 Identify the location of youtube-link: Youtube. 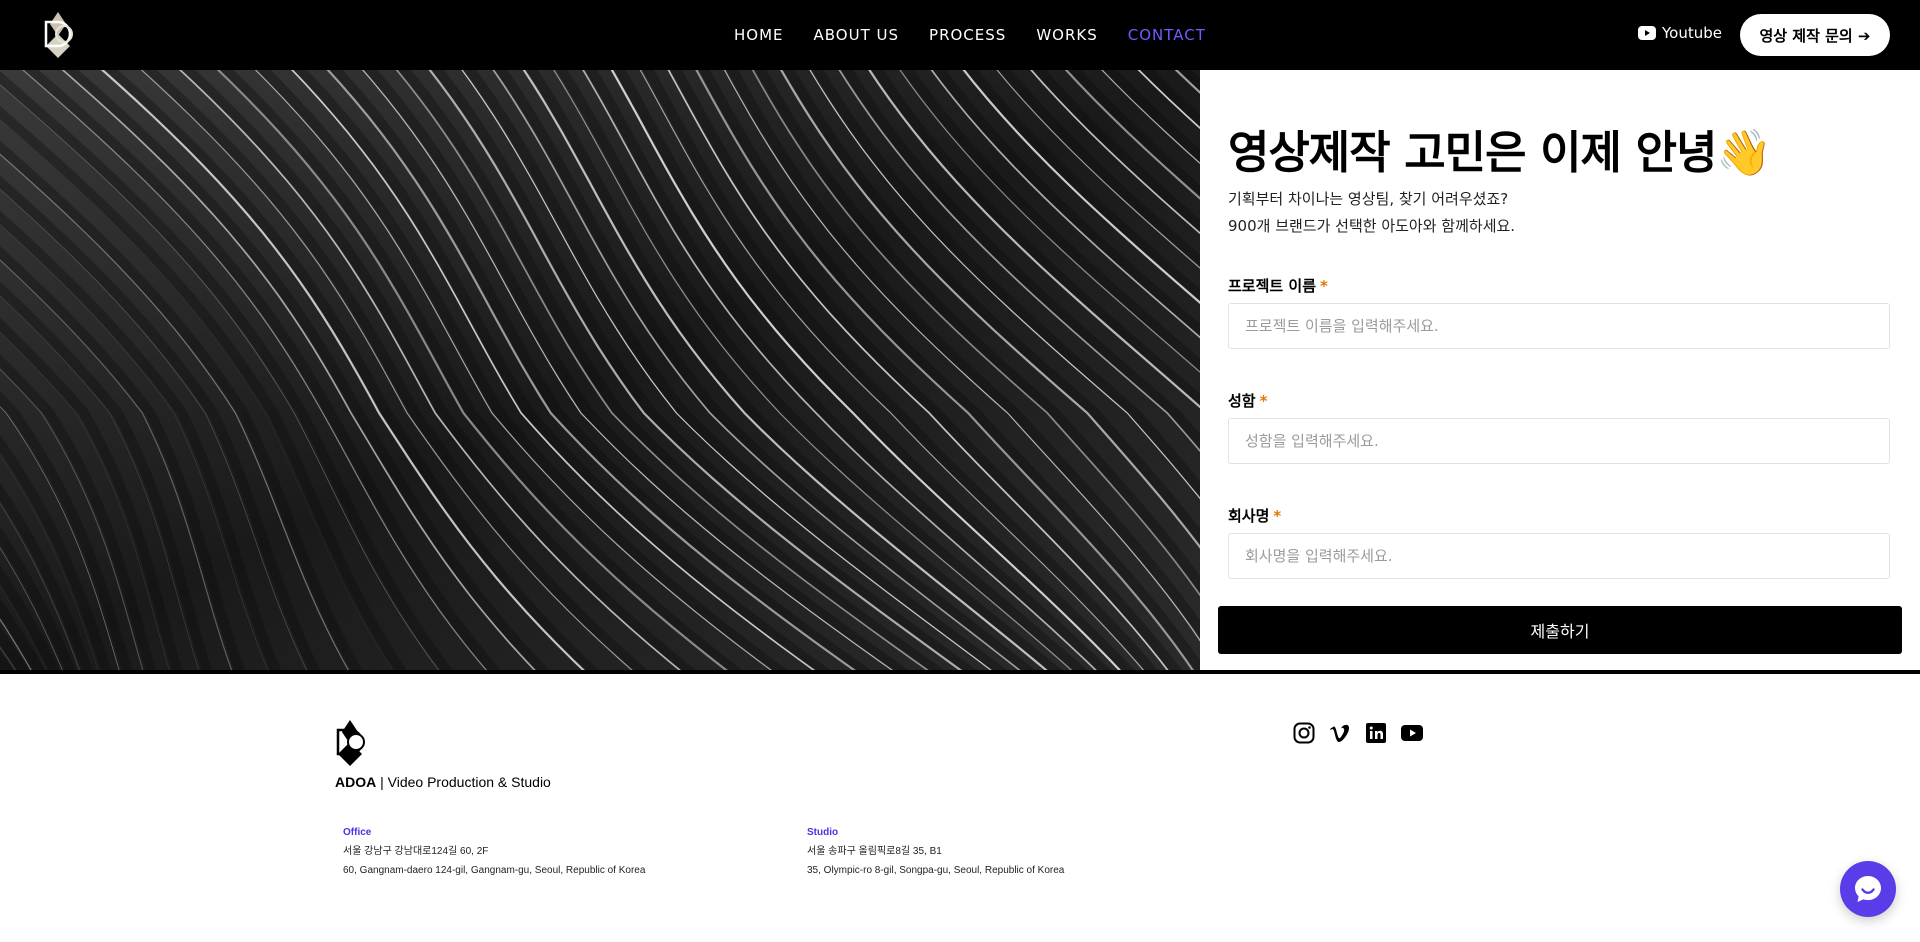
(1680, 33).